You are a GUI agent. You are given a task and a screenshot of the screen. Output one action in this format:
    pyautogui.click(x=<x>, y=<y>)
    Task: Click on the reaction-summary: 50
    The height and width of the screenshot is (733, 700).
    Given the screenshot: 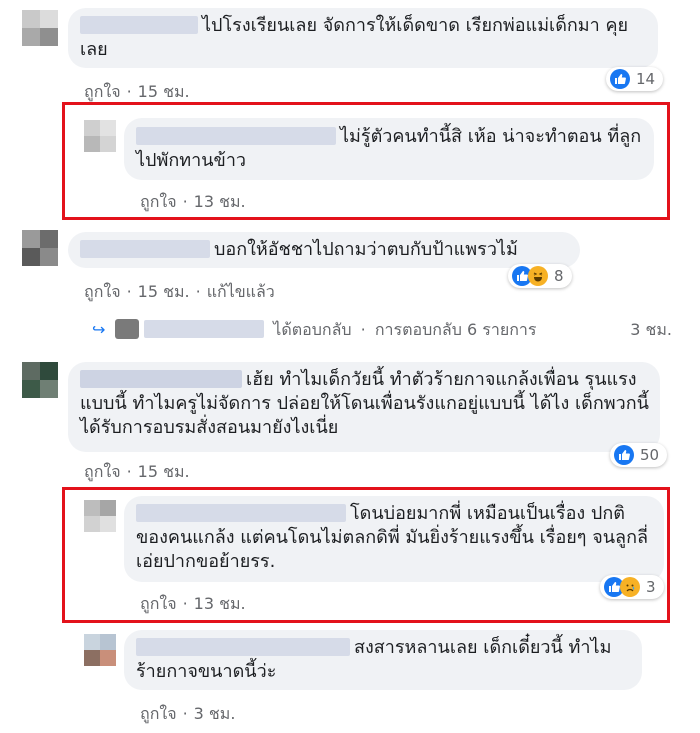 What is the action you would take?
    pyautogui.click(x=639, y=455)
    